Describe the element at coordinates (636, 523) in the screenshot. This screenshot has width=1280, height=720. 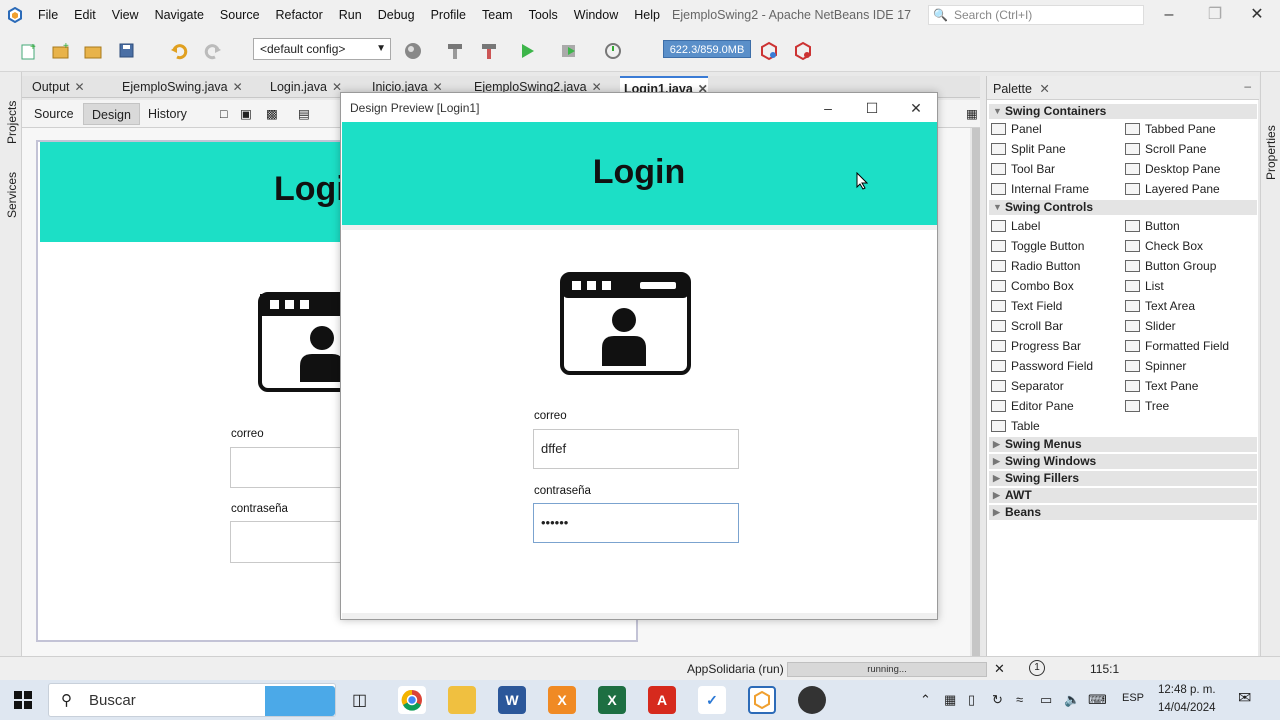
I see `password-field: ••••••` at that location.